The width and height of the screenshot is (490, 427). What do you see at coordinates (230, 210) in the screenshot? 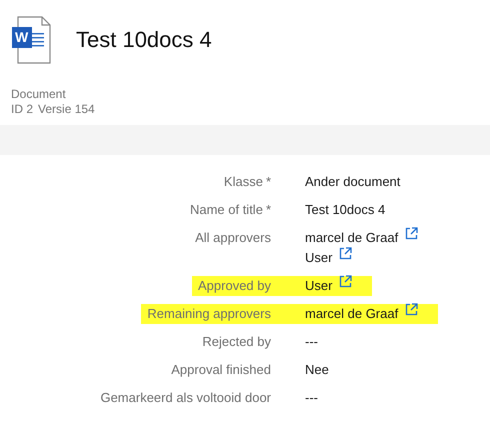
I see `field-label: Name of title *` at bounding box center [230, 210].